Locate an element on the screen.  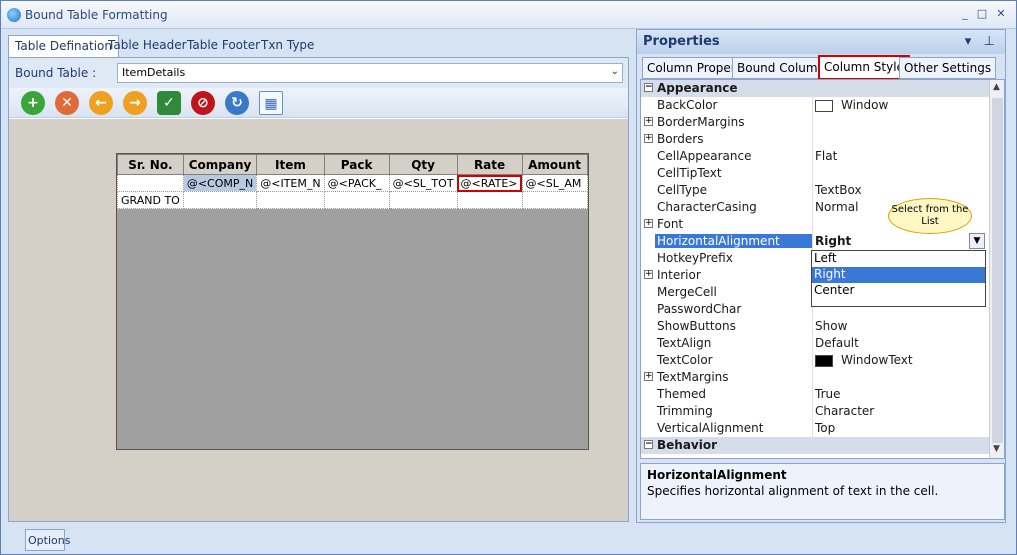
property-row: ShowButtons Show is located at coordinates (815, 326).